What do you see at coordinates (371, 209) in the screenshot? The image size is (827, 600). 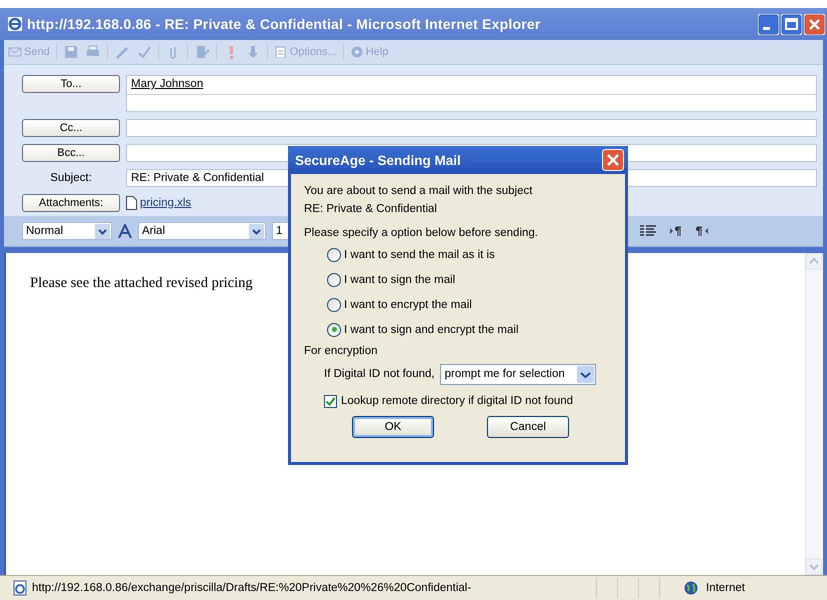 I see `dialog-text: RE: Private & Confidential` at bounding box center [371, 209].